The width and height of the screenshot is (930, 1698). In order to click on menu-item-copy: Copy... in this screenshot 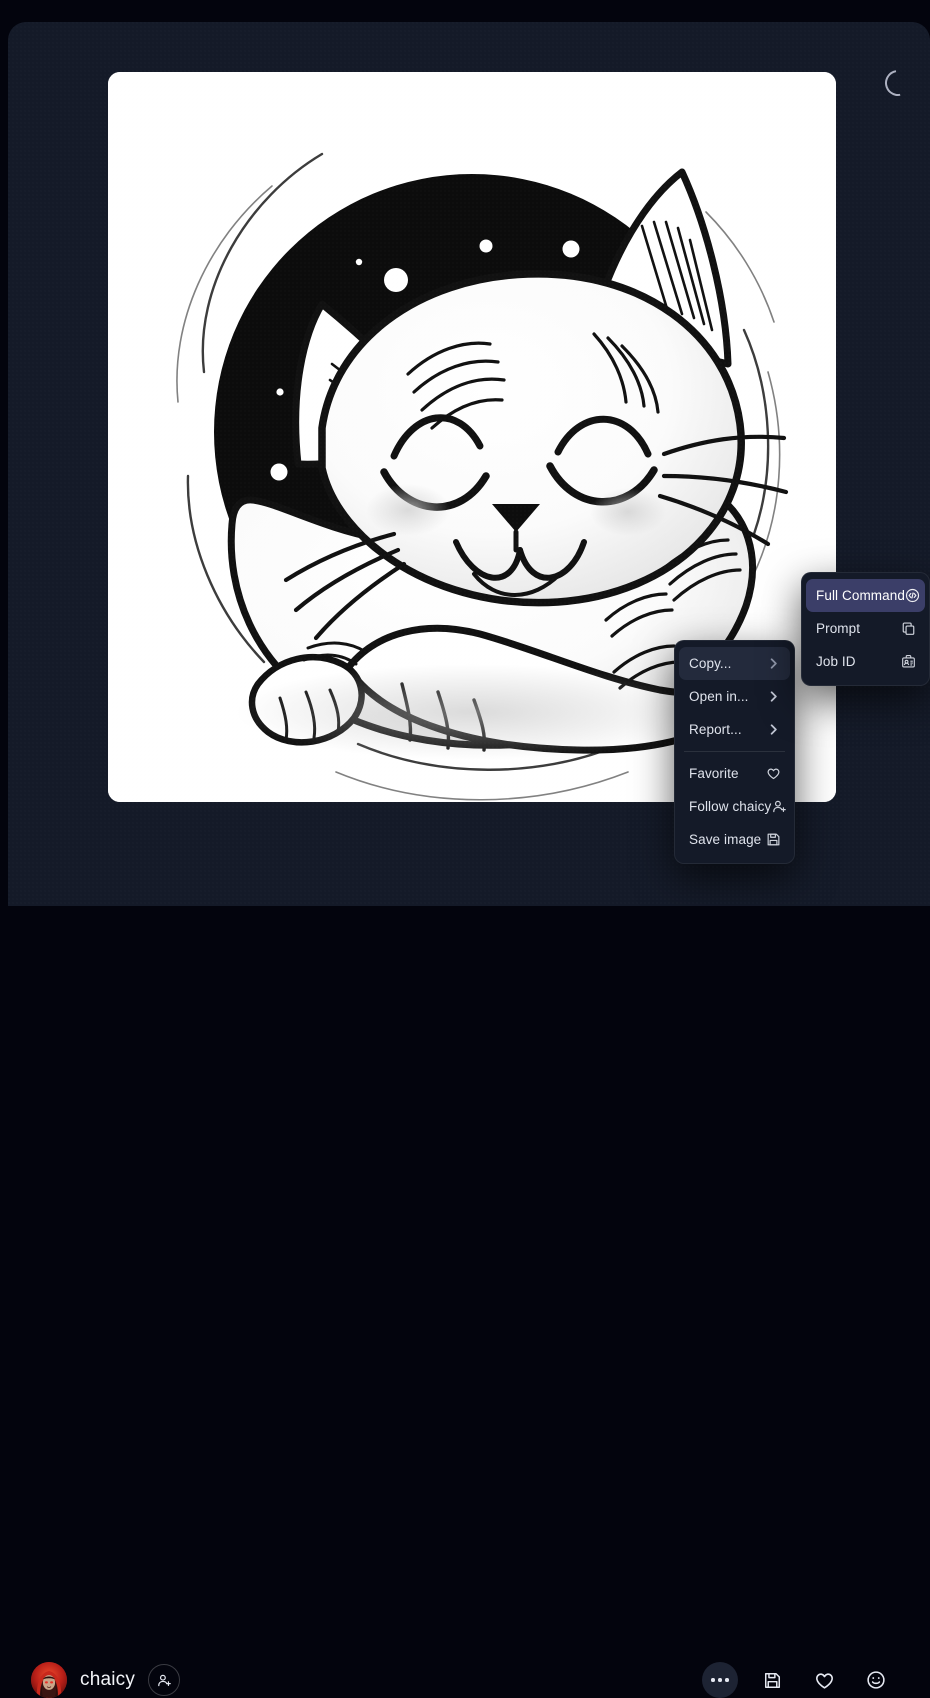, I will do `click(734, 663)`.